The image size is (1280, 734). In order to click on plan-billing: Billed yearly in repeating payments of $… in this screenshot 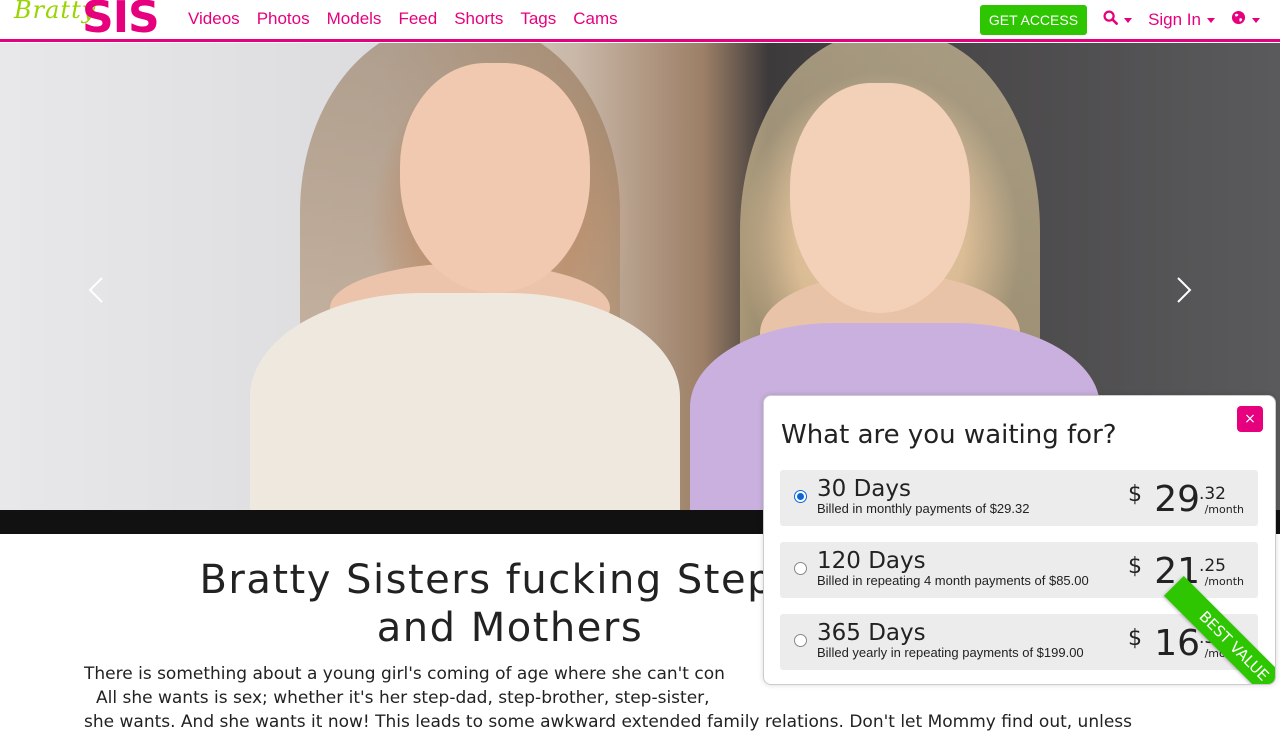, I will do `click(950, 652)`.